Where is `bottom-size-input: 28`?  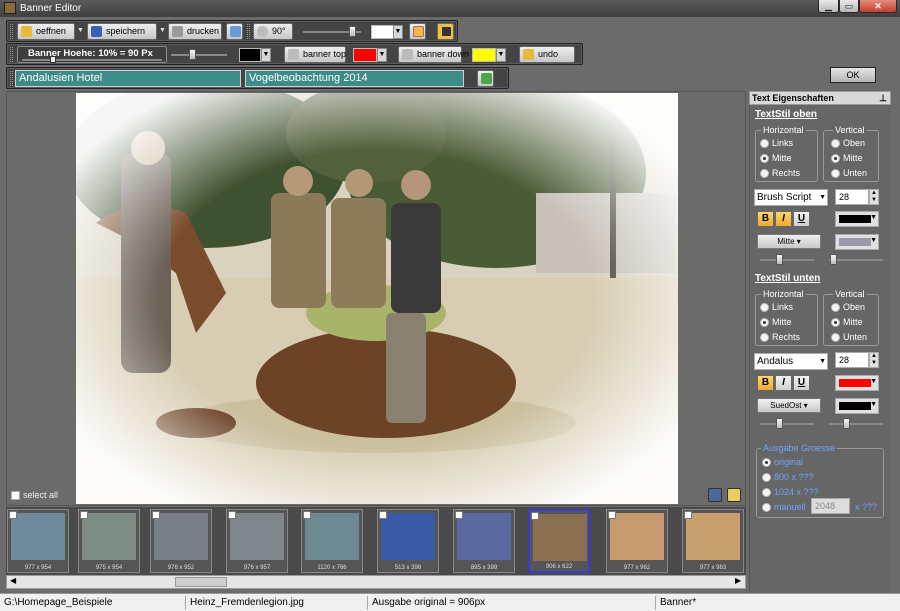 bottom-size-input: 28 is located at coordinates (852, 360).